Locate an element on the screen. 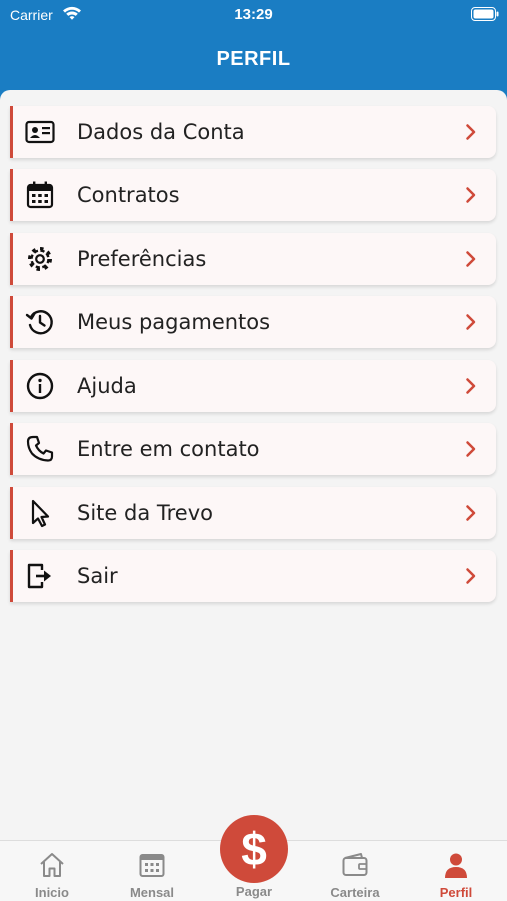 The width and height of the screenshot is (507, 901). status-bar: Carrier 13:29 is located at coordinates (253, 15).